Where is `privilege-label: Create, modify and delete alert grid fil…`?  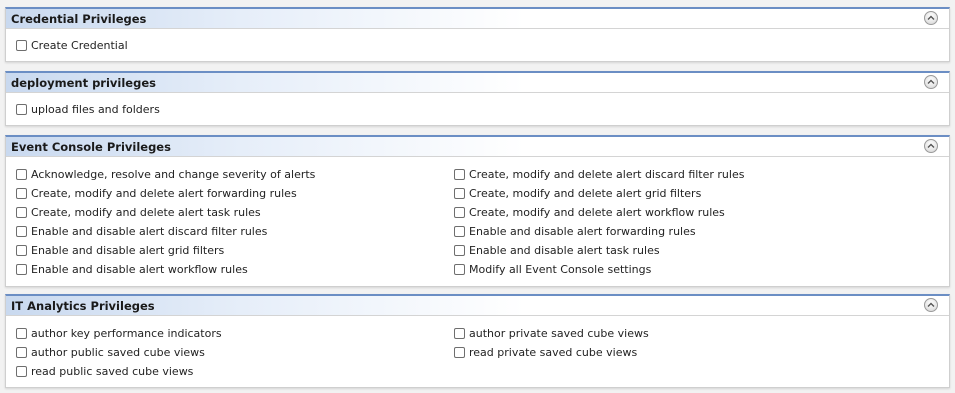 privilege-label: Create, modify and delete alert grid fil… is located at coordinates (585, 193).